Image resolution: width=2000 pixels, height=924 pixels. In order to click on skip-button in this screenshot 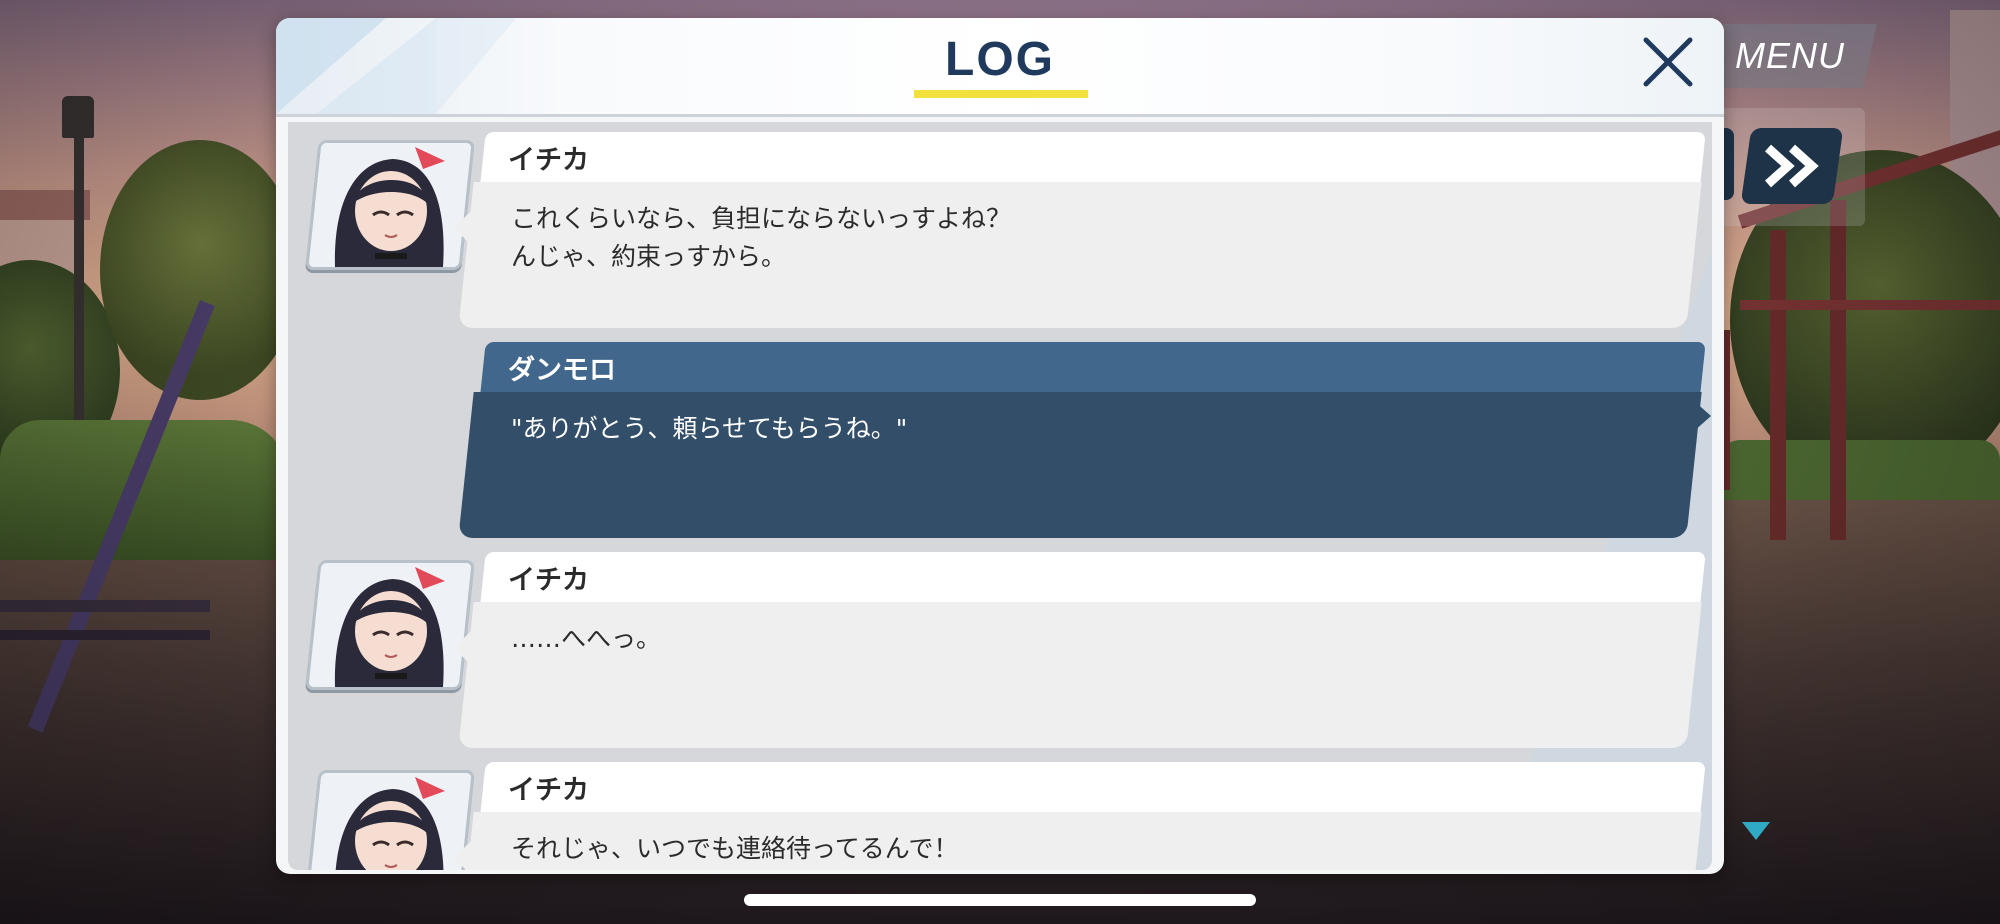, I will do `click(1792, 166)`.